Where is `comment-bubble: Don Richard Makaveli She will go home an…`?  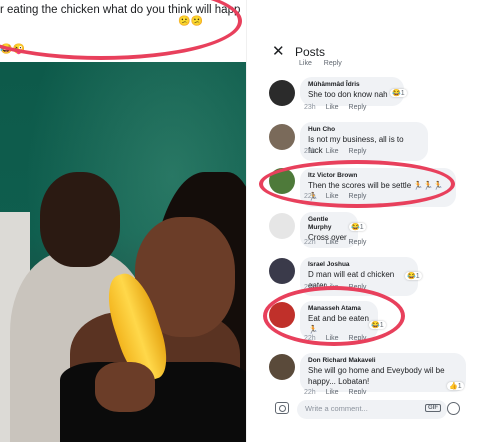
comment-bubble: Don Richard Makaveli She will go home an… is located at coordinates (383, 373).